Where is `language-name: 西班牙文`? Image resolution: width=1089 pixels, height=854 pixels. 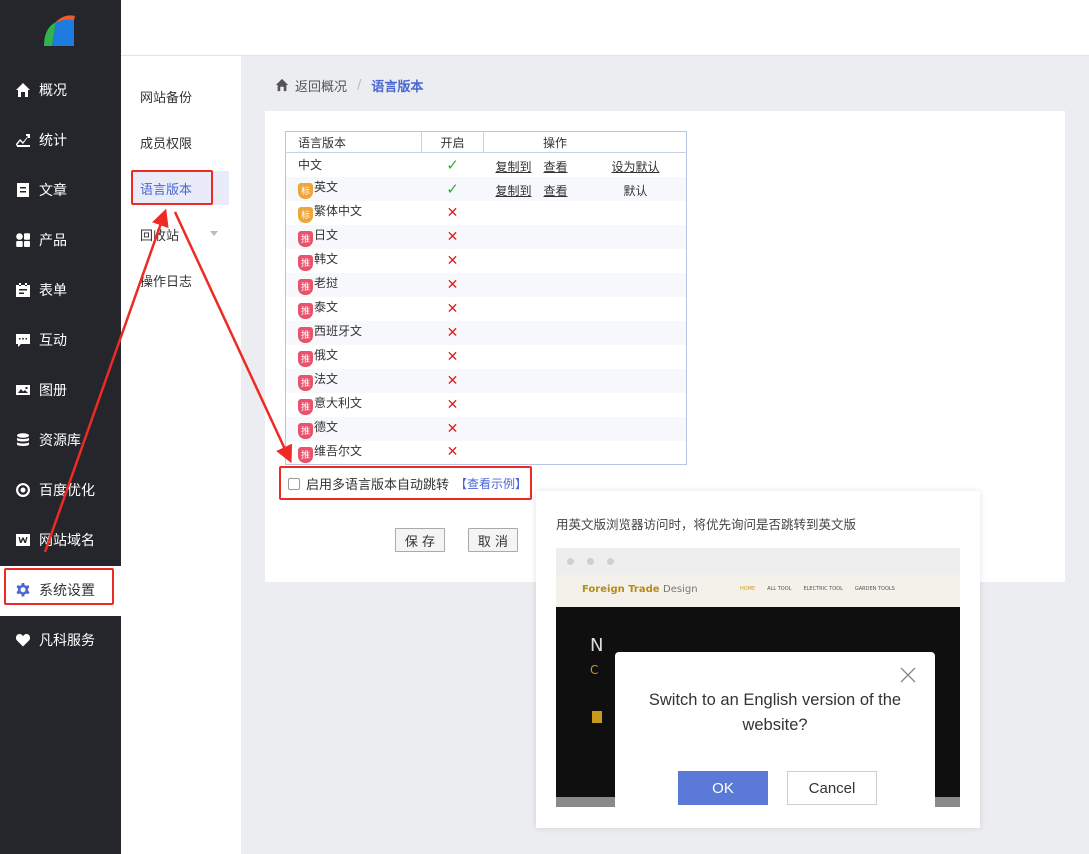 language-name: 西班牙文 is located at coordinates (338, 331).